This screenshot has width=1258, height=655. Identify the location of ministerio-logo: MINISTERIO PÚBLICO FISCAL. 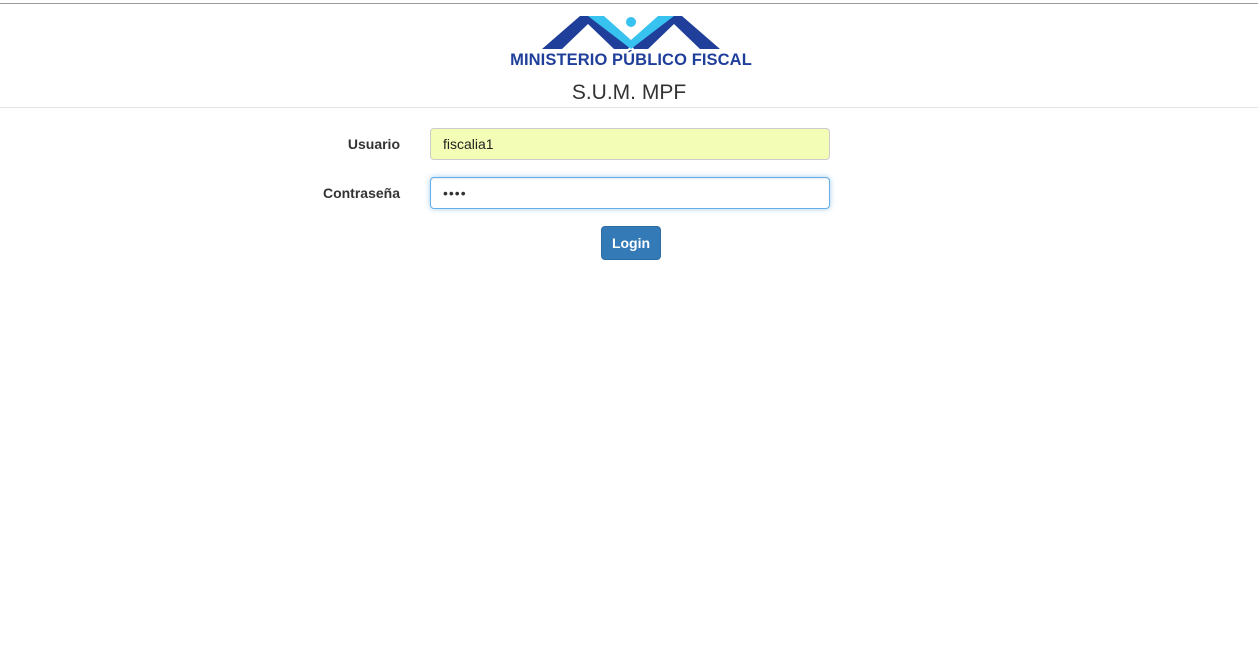
(631, 44).